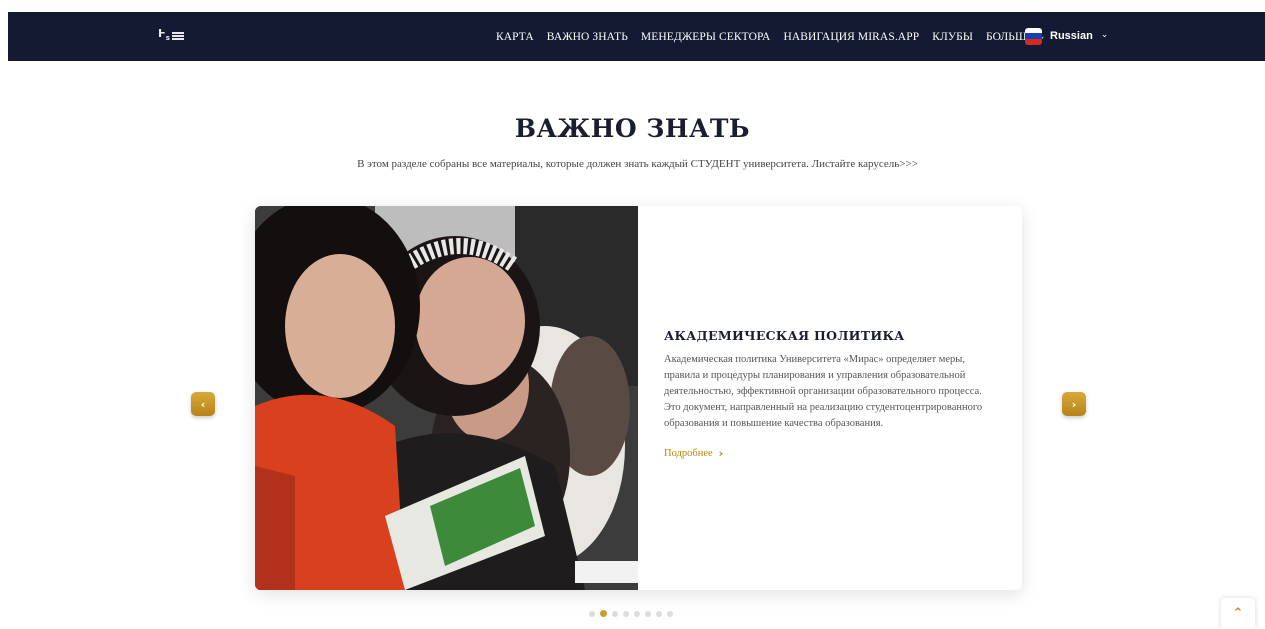 Image resolution: width=1265 pixels, height=629 pixels. I want to click on chevron-up-icon: ⌃, so click(1238, 613).